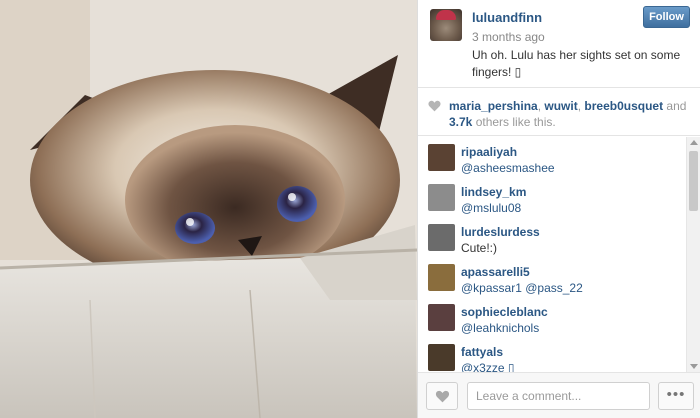 The width and height of the screenshot is (700, 418). I want to click on liker-link: wuwit, so click(560, 106).